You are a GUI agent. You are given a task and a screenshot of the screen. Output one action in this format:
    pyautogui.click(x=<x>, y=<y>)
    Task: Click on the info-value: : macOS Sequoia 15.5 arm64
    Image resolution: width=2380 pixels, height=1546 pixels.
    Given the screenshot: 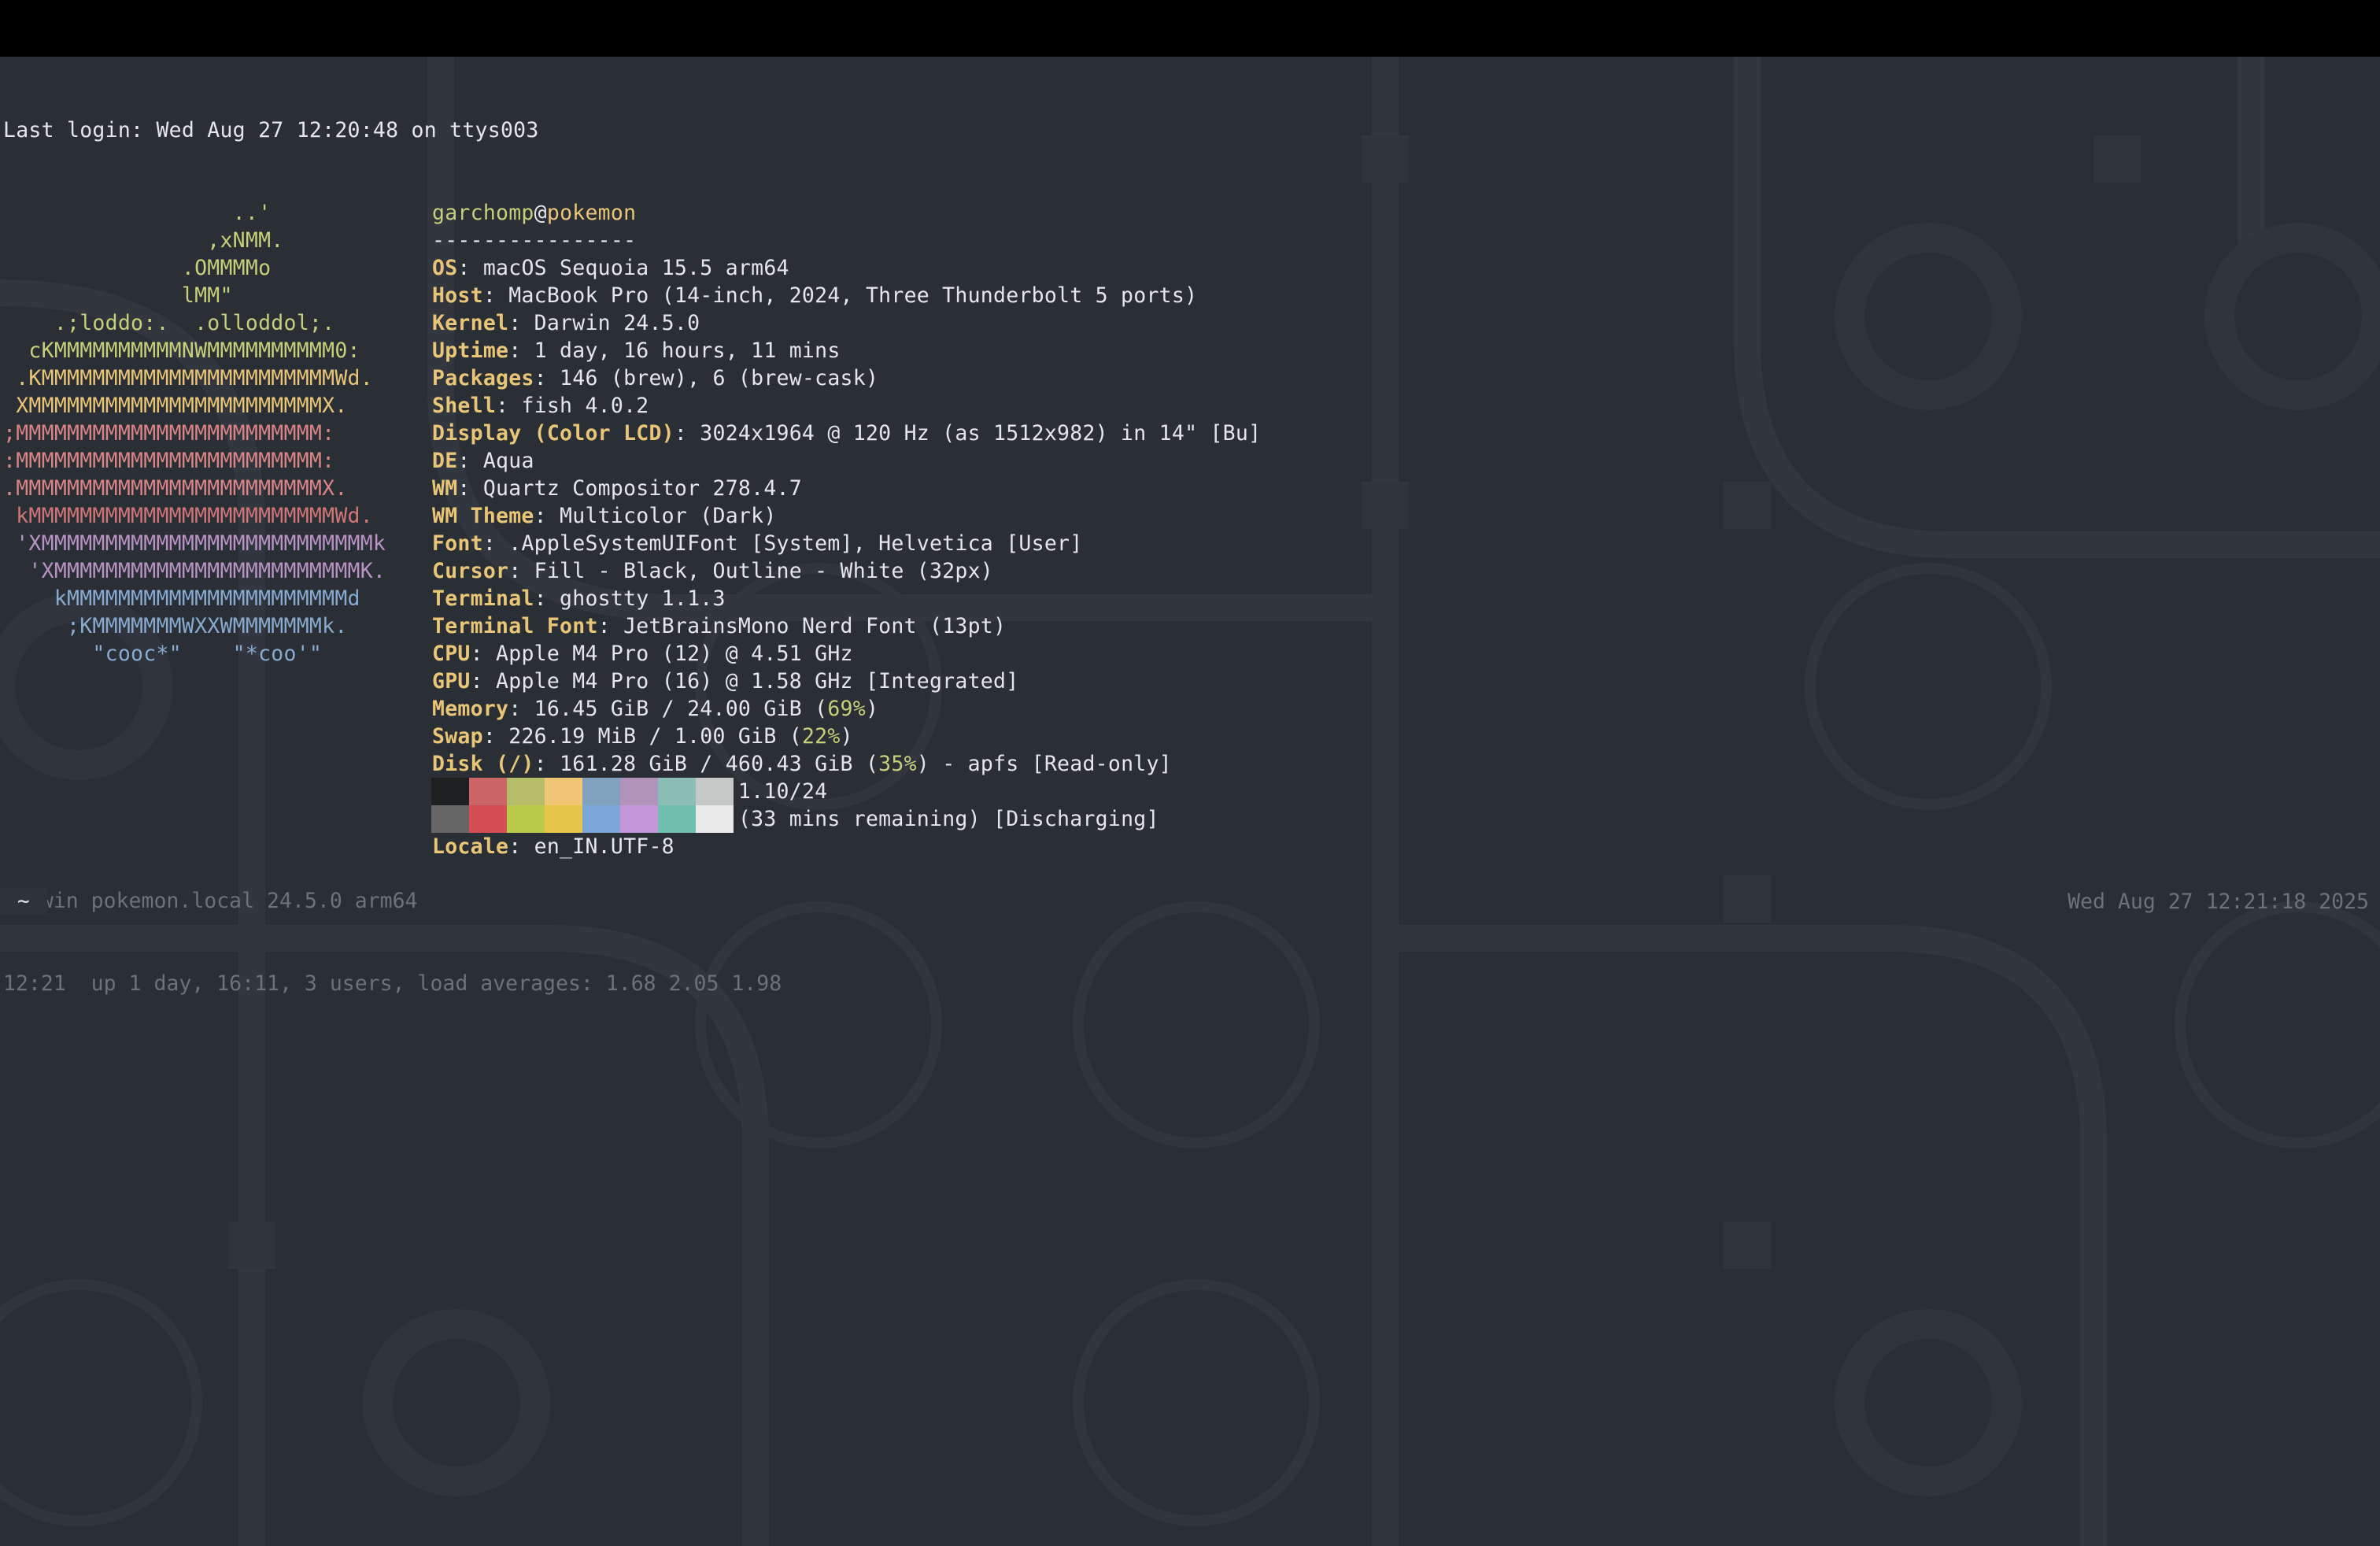 What is the action you would take?
    pyautogui.click(x=623, y=268)
    